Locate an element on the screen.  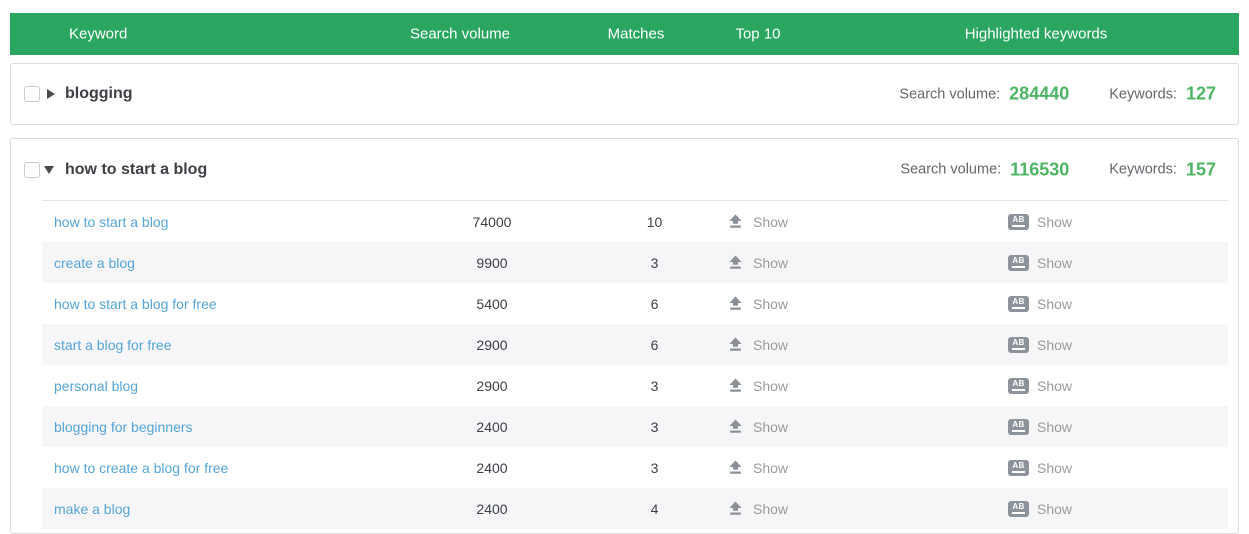
keyword-link: start a blog for free is located at coordinates (113, 345).